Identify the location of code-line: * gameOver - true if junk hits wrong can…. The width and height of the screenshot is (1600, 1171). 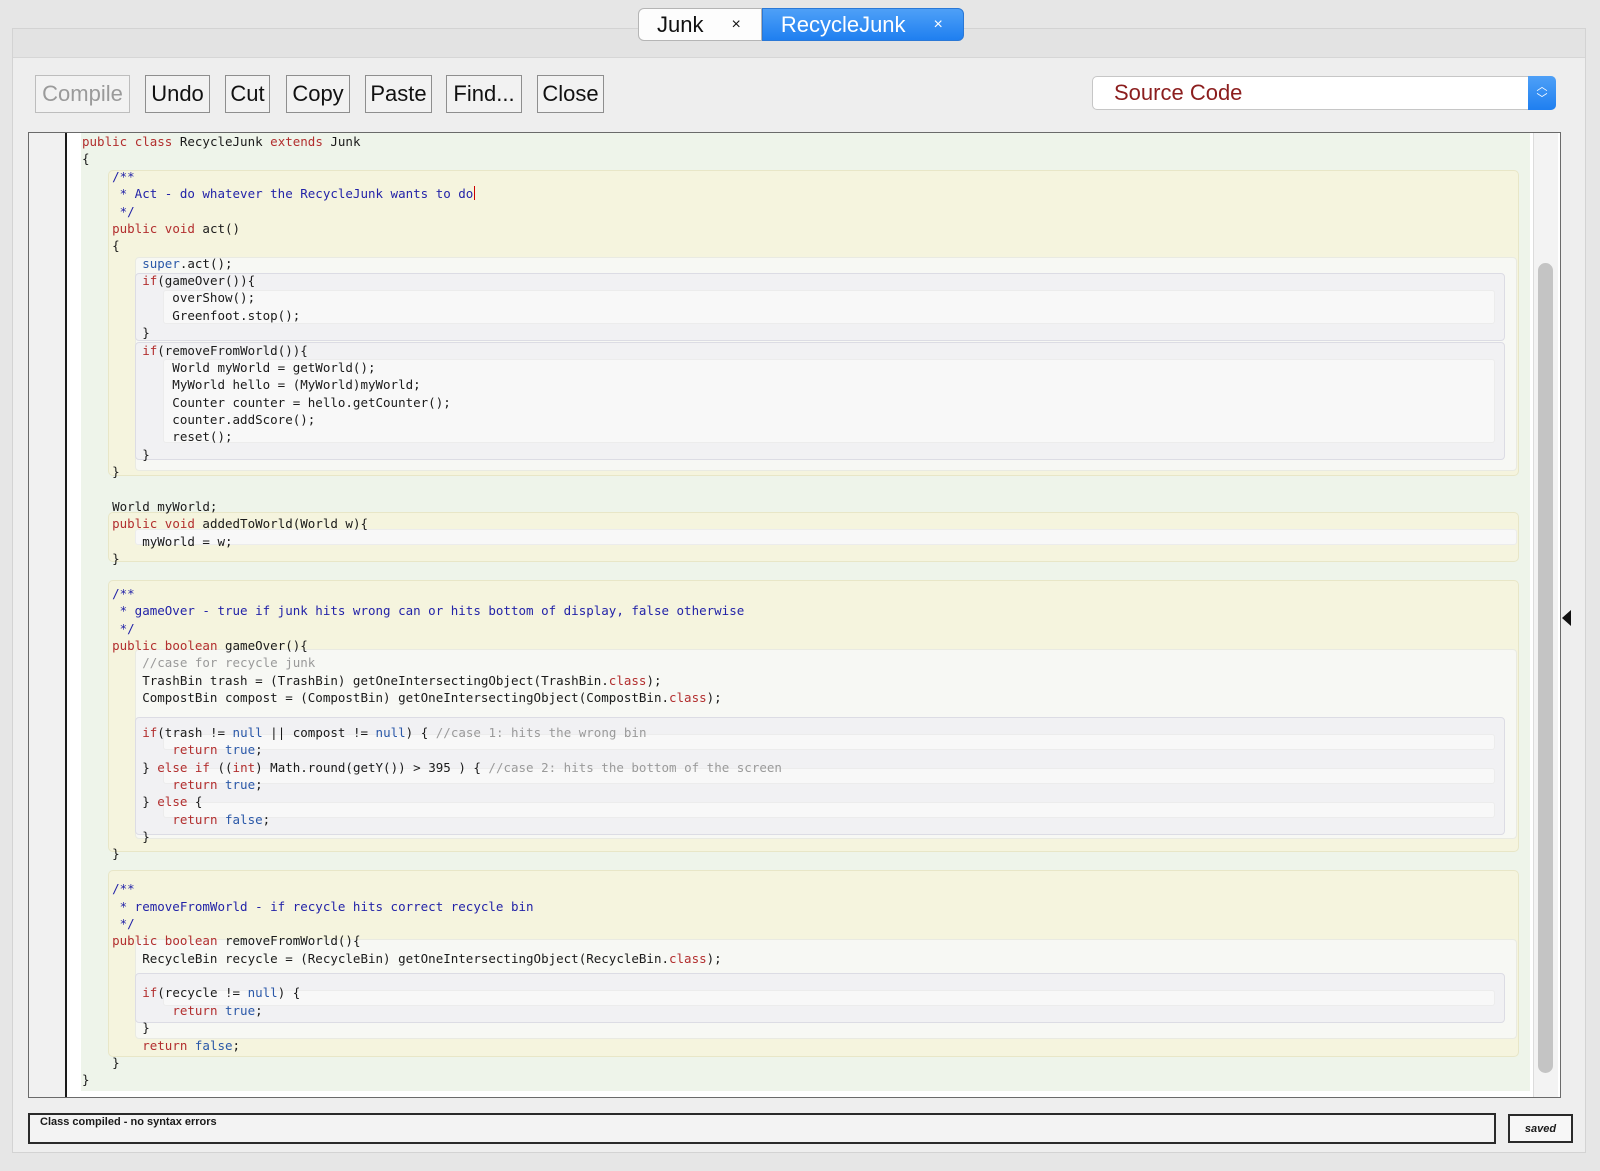
(413, 611).